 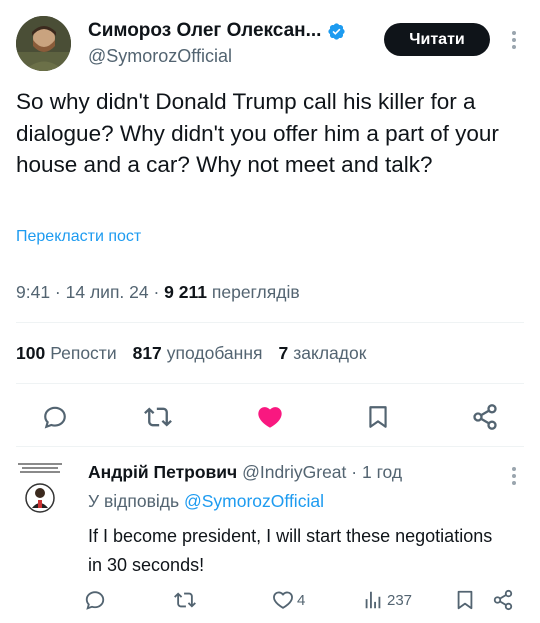 What do you see at coordinates (83, 353) in the screenshot?
I see `reposts-label: Репости` at bounding box center [83, 353].